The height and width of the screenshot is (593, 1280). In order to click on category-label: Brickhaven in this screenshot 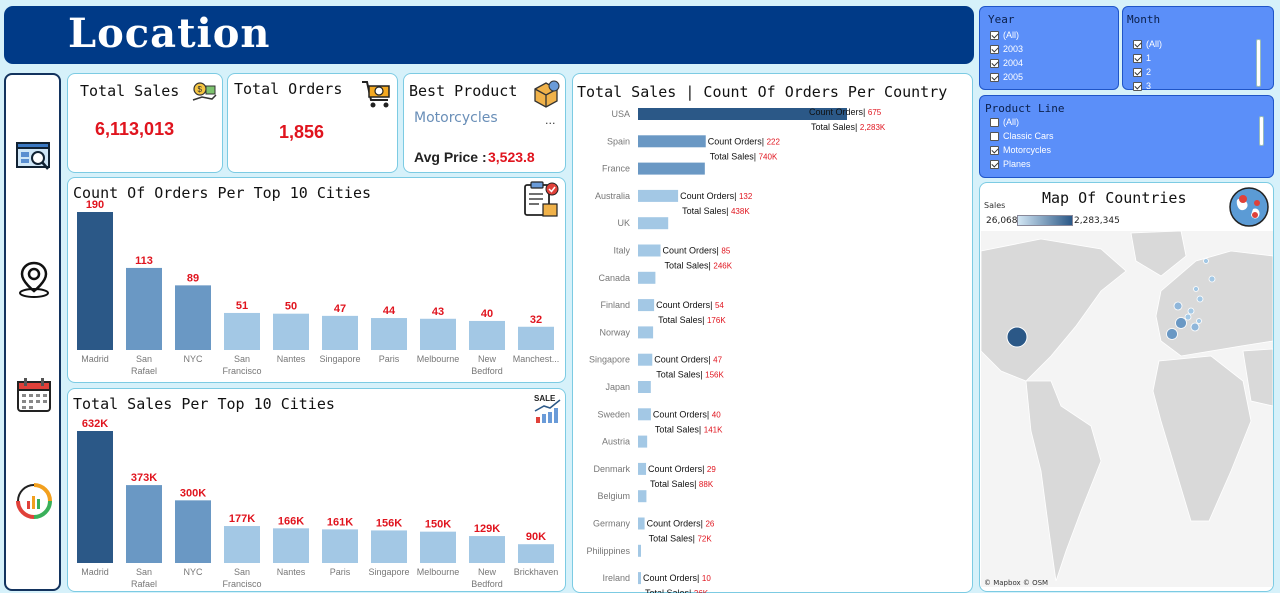, I will do `click(536, 572)`.